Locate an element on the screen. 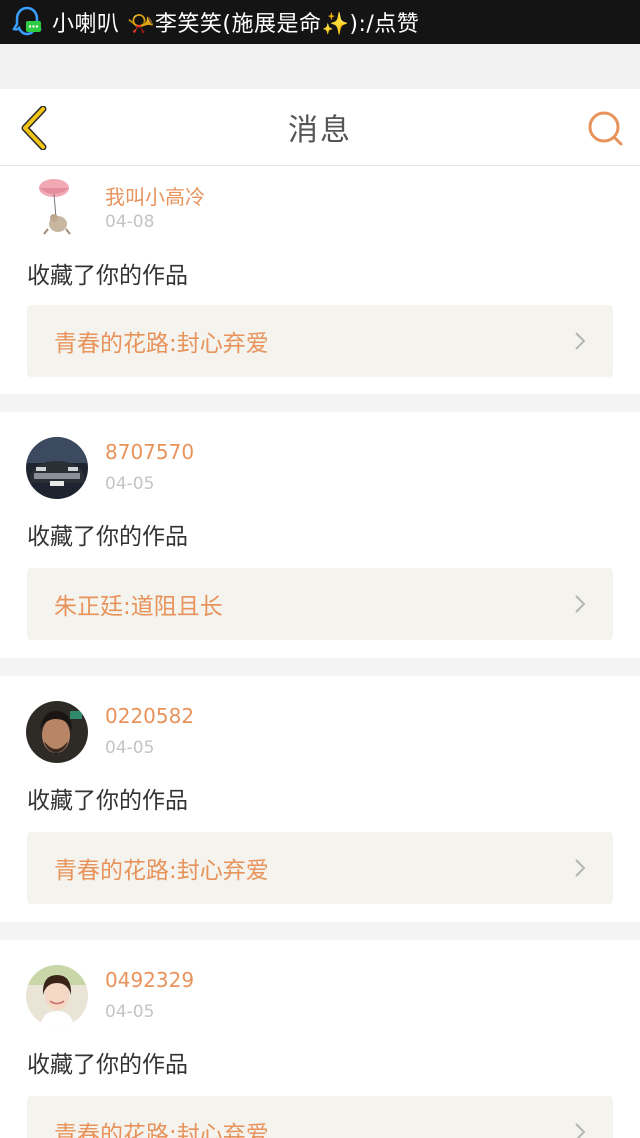 The height and width of the screenshot is (1138, 640). search-button is located at coordinates (606, 129).